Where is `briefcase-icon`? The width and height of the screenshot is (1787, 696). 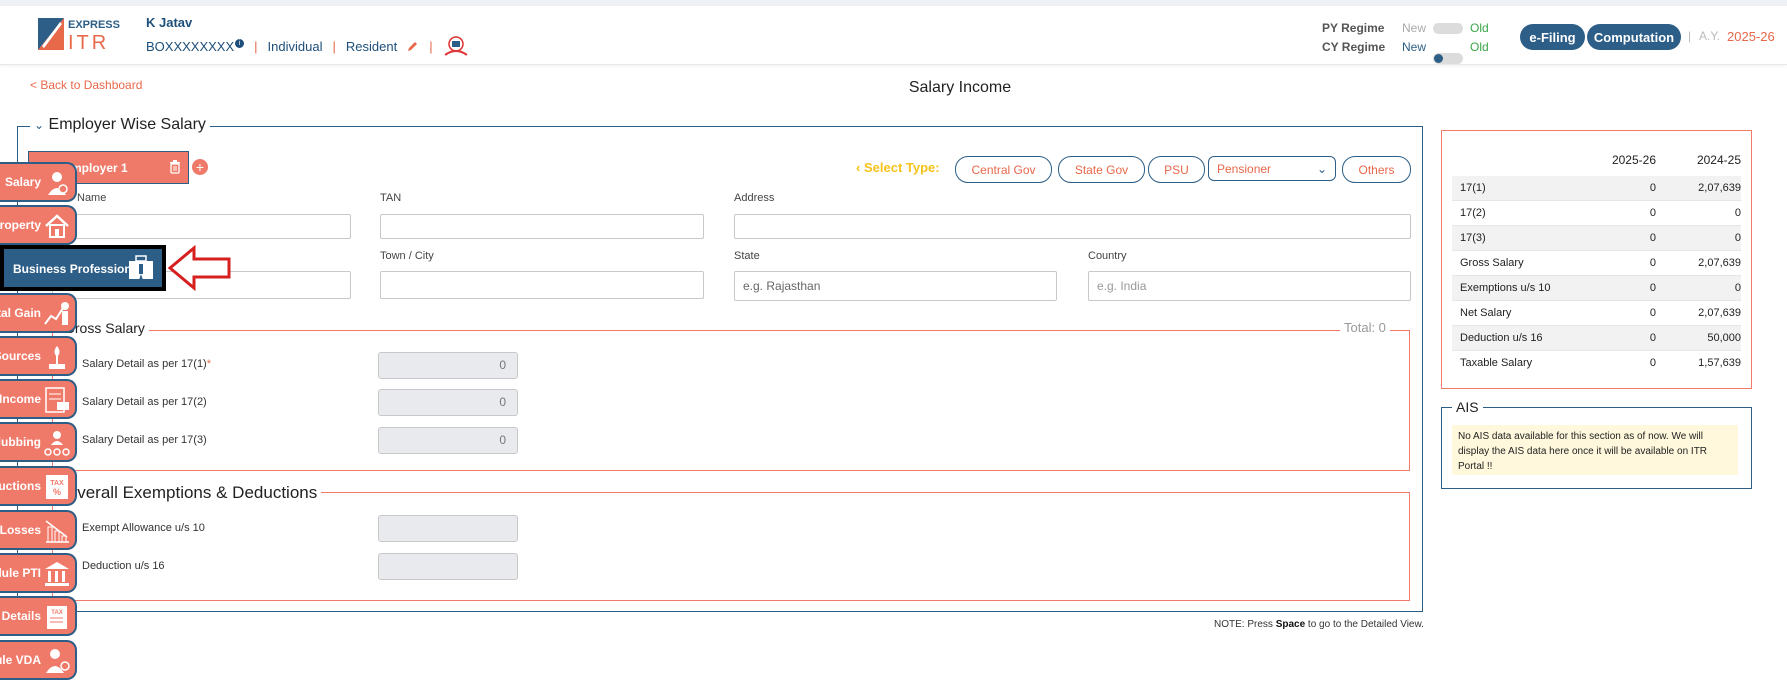
briefcase-icon is located at coordinates (141, 267).